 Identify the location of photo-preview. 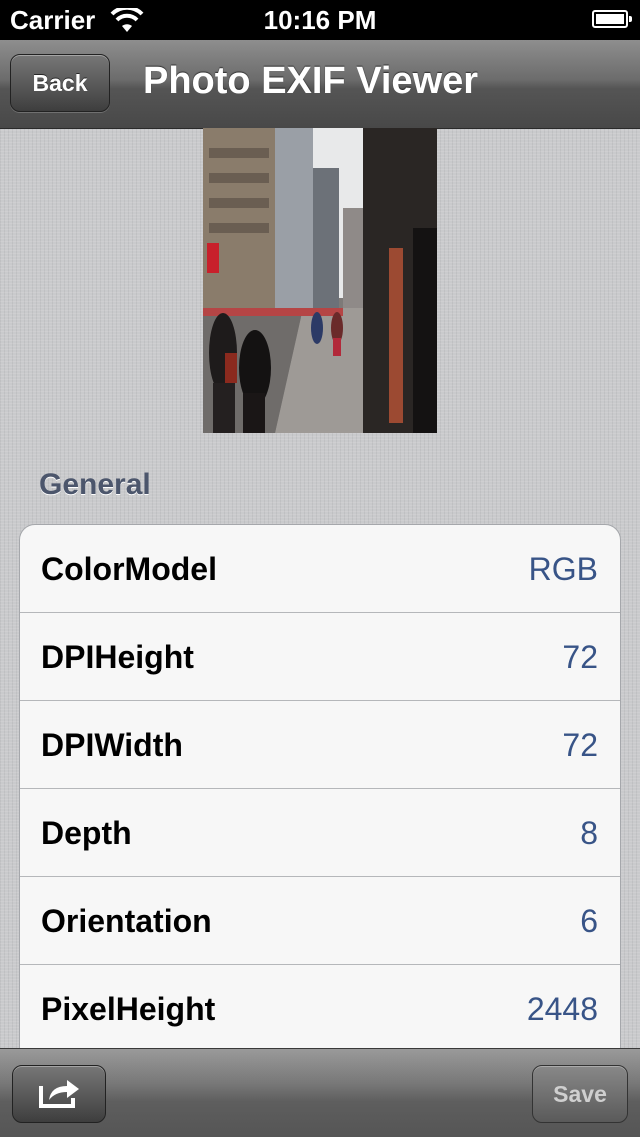
(320, 280).